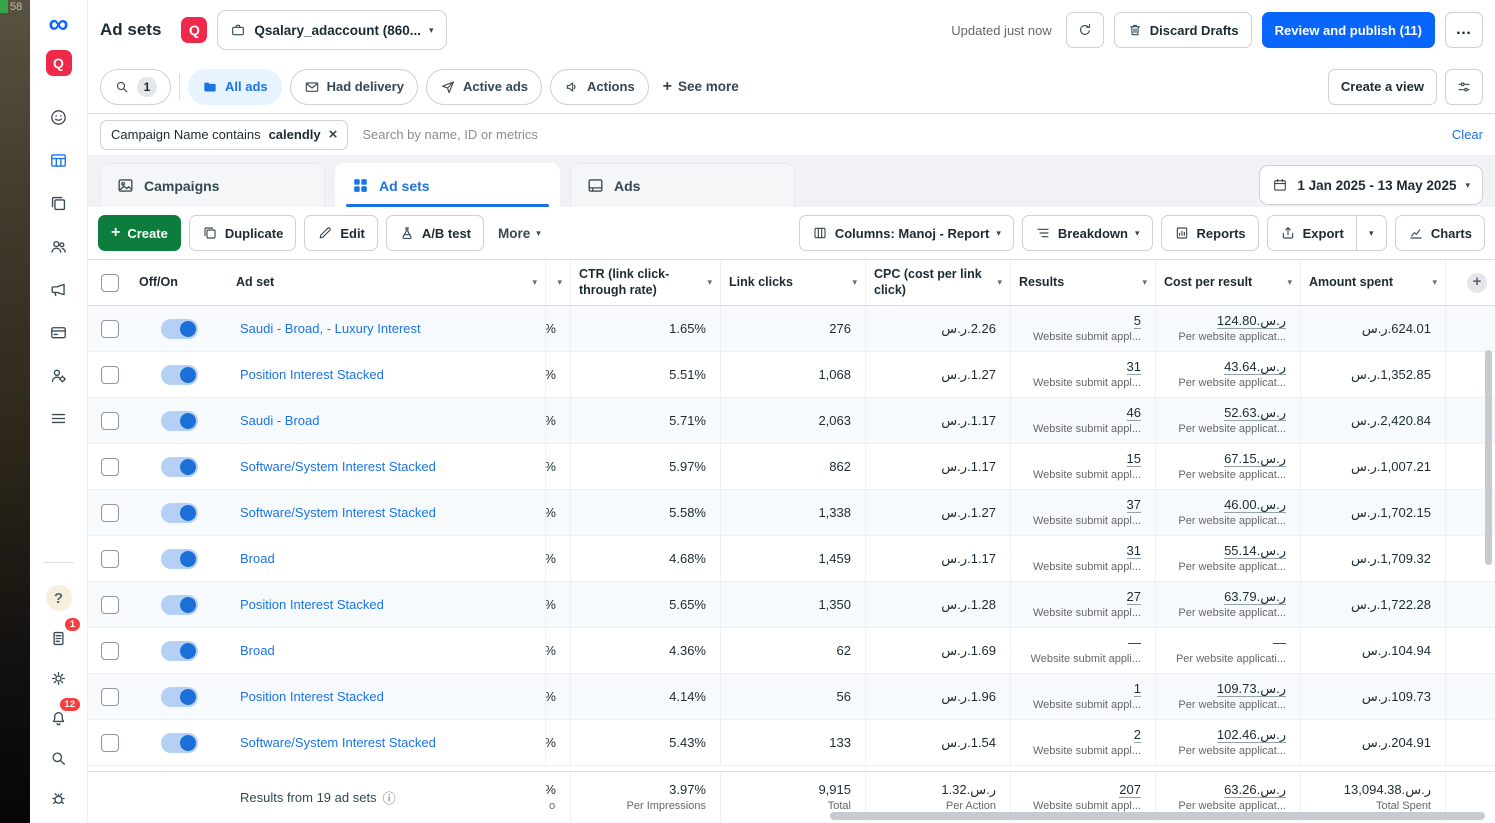 This screenshot has width=1495, height=823. Describe the element at coordinates (58, 598) in the screenshot. I see `help-icon: ?` at that location.